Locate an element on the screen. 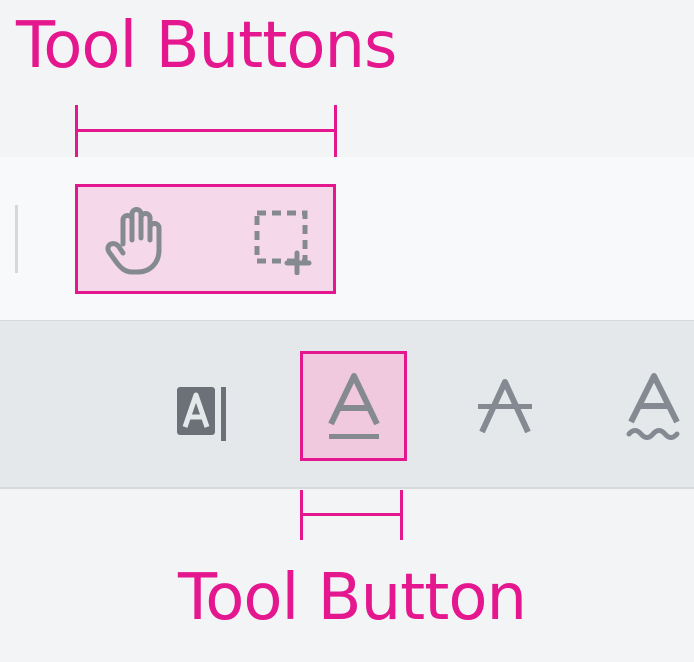 Image resolution: width=694 pixels, height=662 pixels. pan-tool-button is located at coordinates (135, 240).